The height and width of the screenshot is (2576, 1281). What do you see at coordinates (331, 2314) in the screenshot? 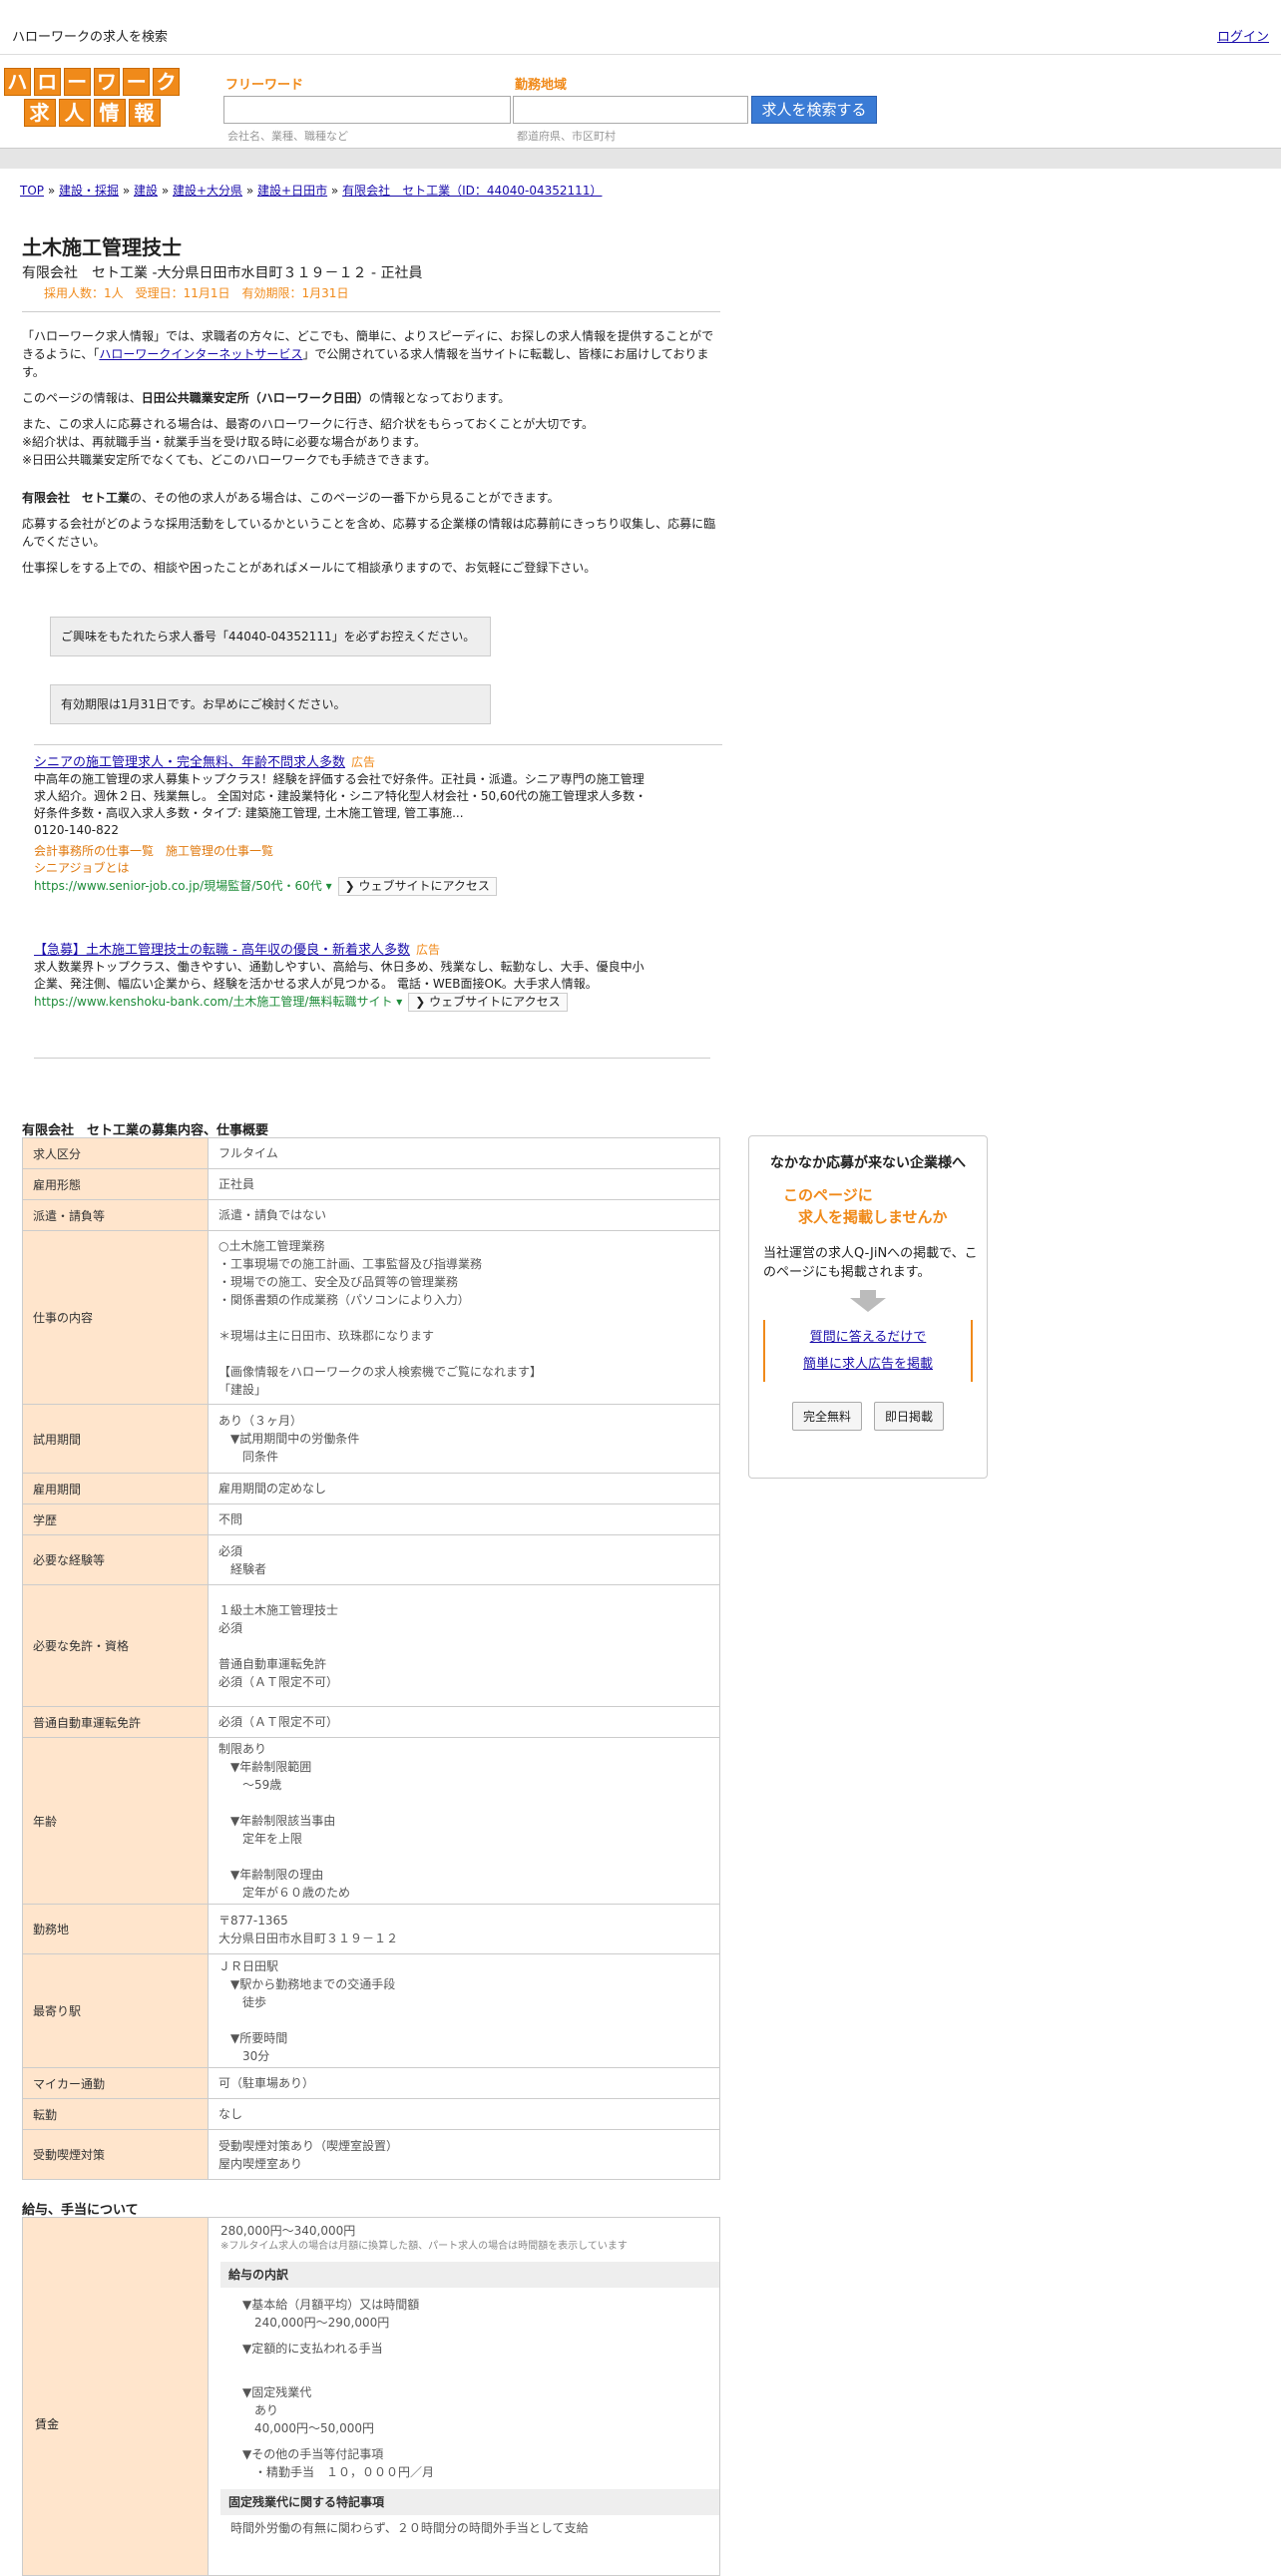
I see `base-salary: ▼基本給（月額平均）又は時間額 240,000円〜290,000円` at bounding box center [331, 2314].